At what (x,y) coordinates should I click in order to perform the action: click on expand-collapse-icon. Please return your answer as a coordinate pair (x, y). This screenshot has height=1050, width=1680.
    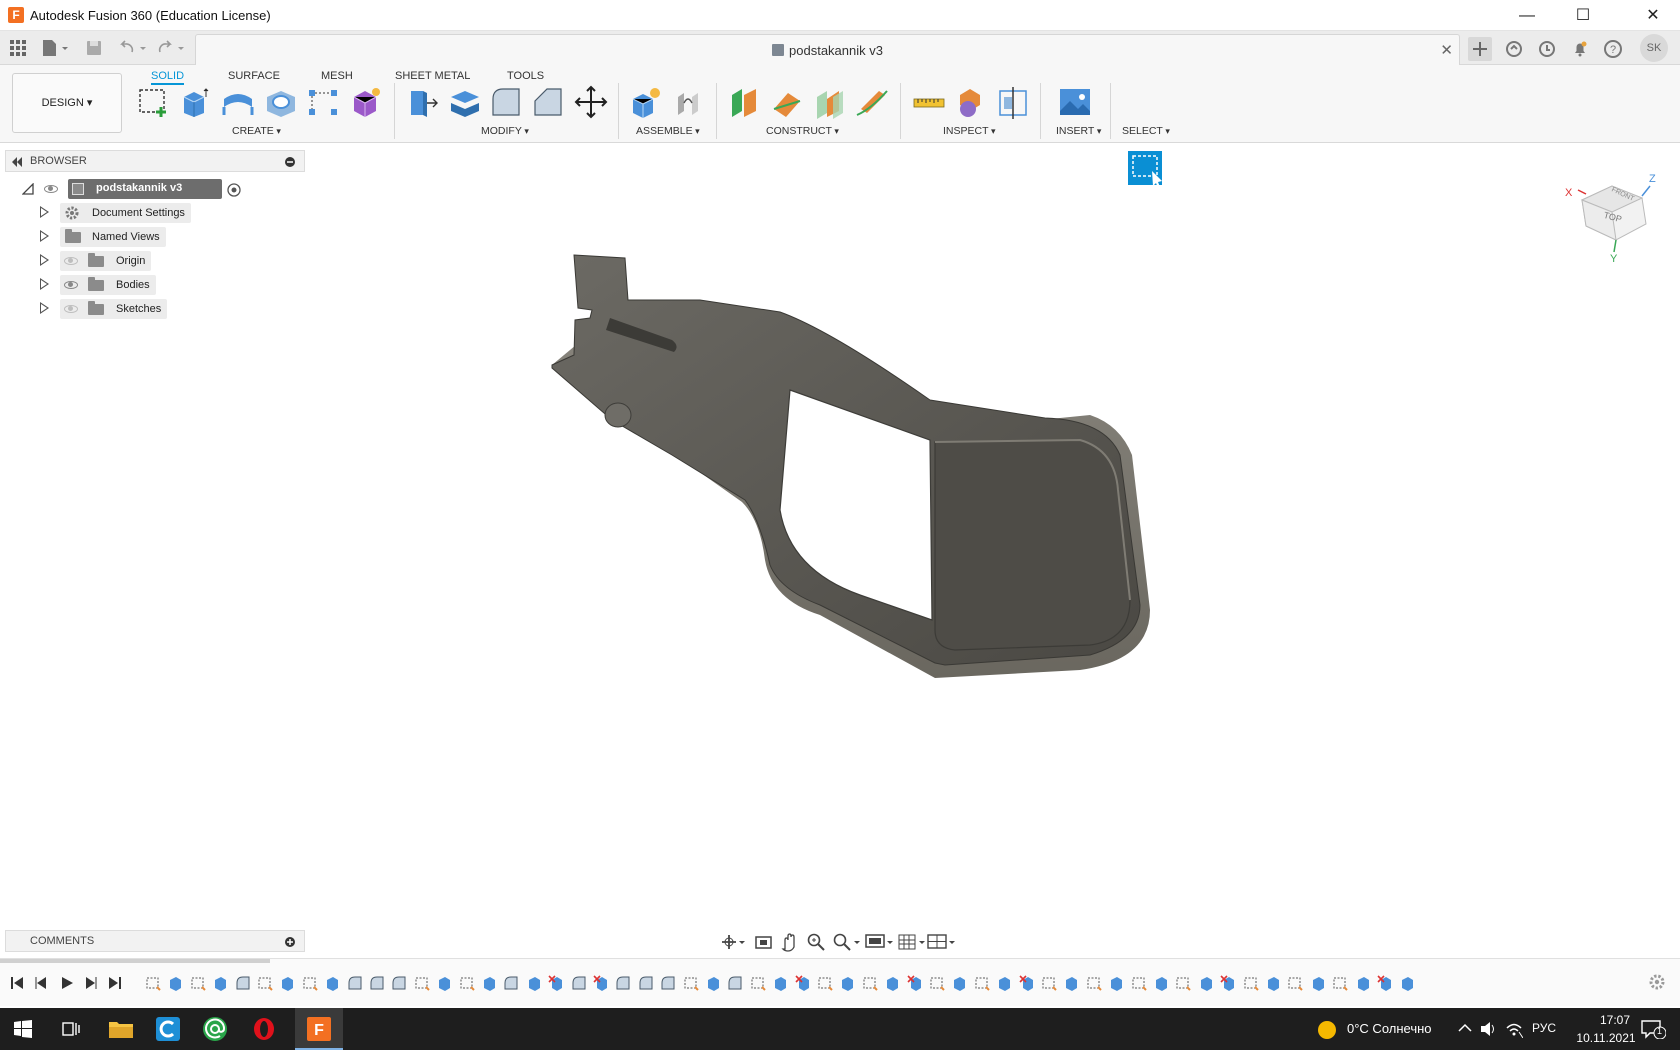
    Looking at the image, I should click on (28, 189).